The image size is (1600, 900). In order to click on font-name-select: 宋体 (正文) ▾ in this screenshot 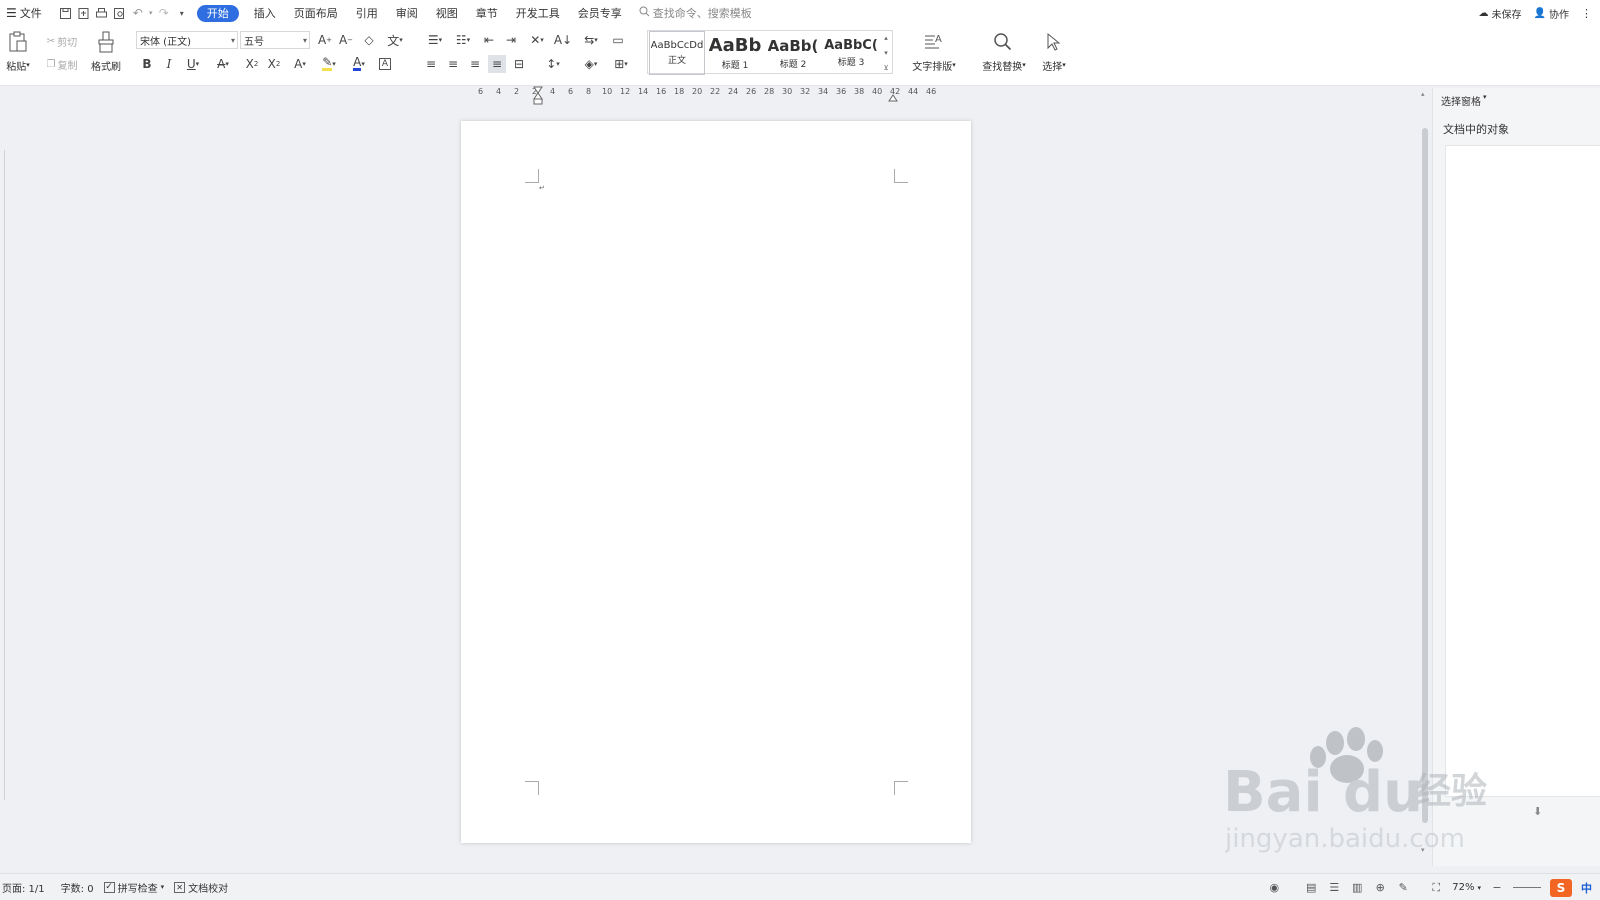, I will do `click(187, 40)`.